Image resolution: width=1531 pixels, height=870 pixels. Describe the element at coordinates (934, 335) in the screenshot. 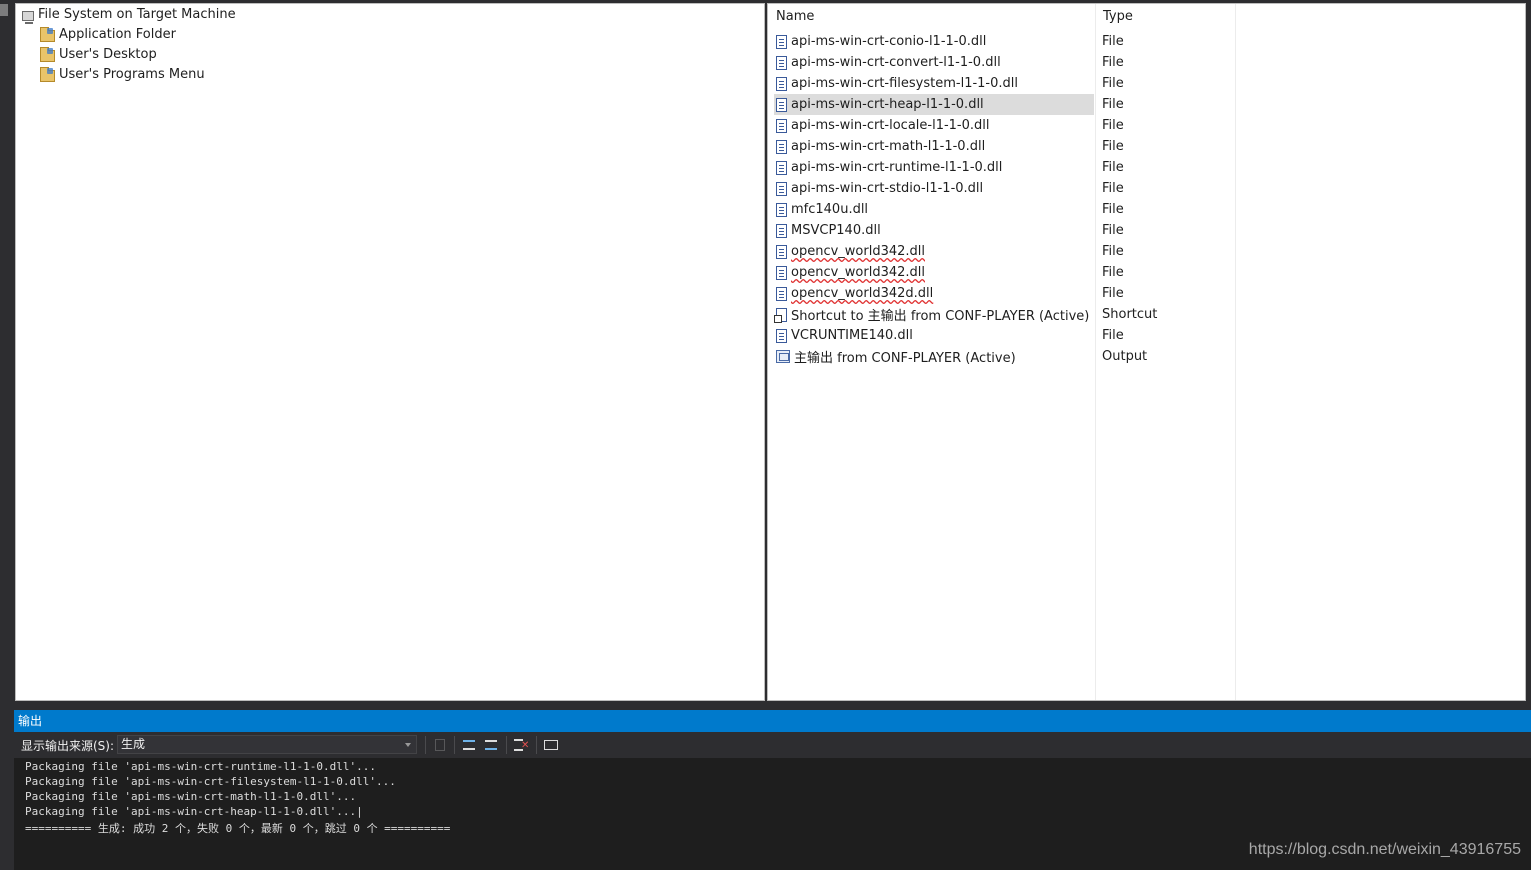

I see `list-row-name: VCRUNTIME140.dll` at that location.